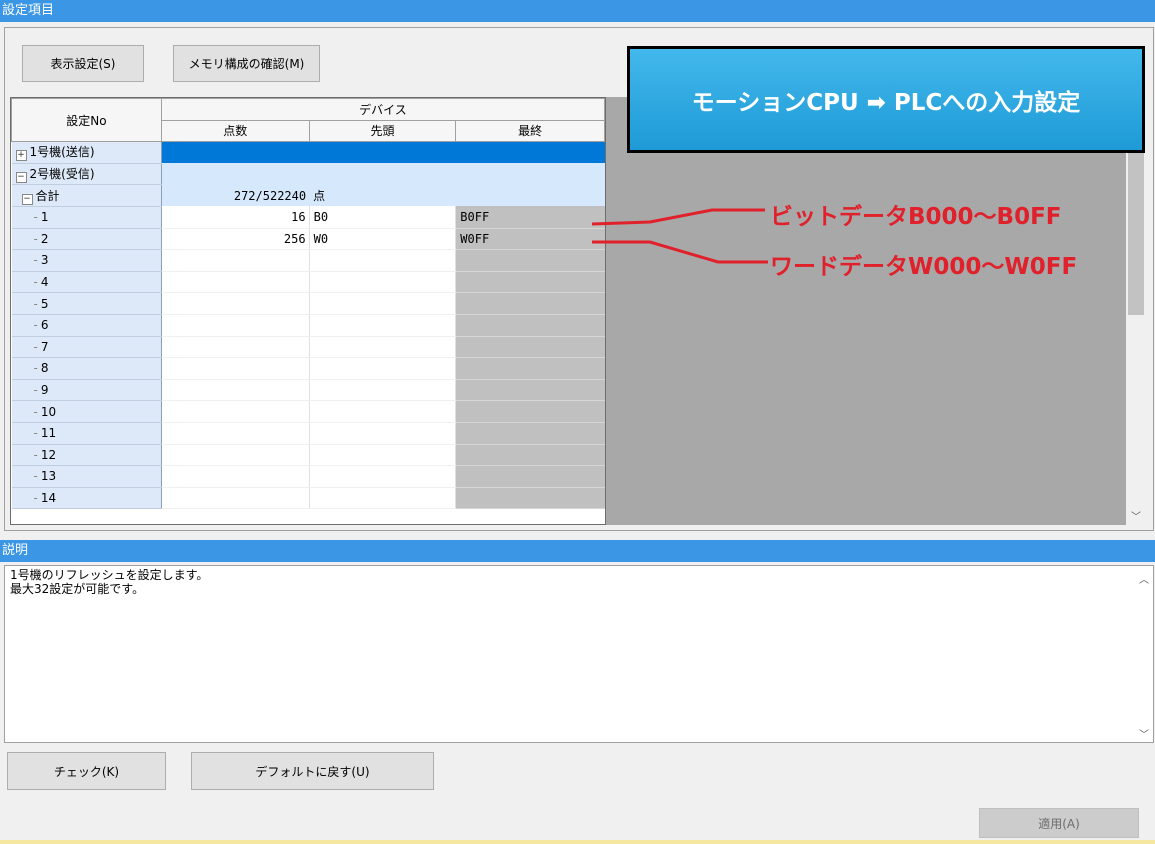  What do you see at coordinates (577, 551) in the screenshot?
I see `description-title-bar: 説明` at bounding box center [577, 551].